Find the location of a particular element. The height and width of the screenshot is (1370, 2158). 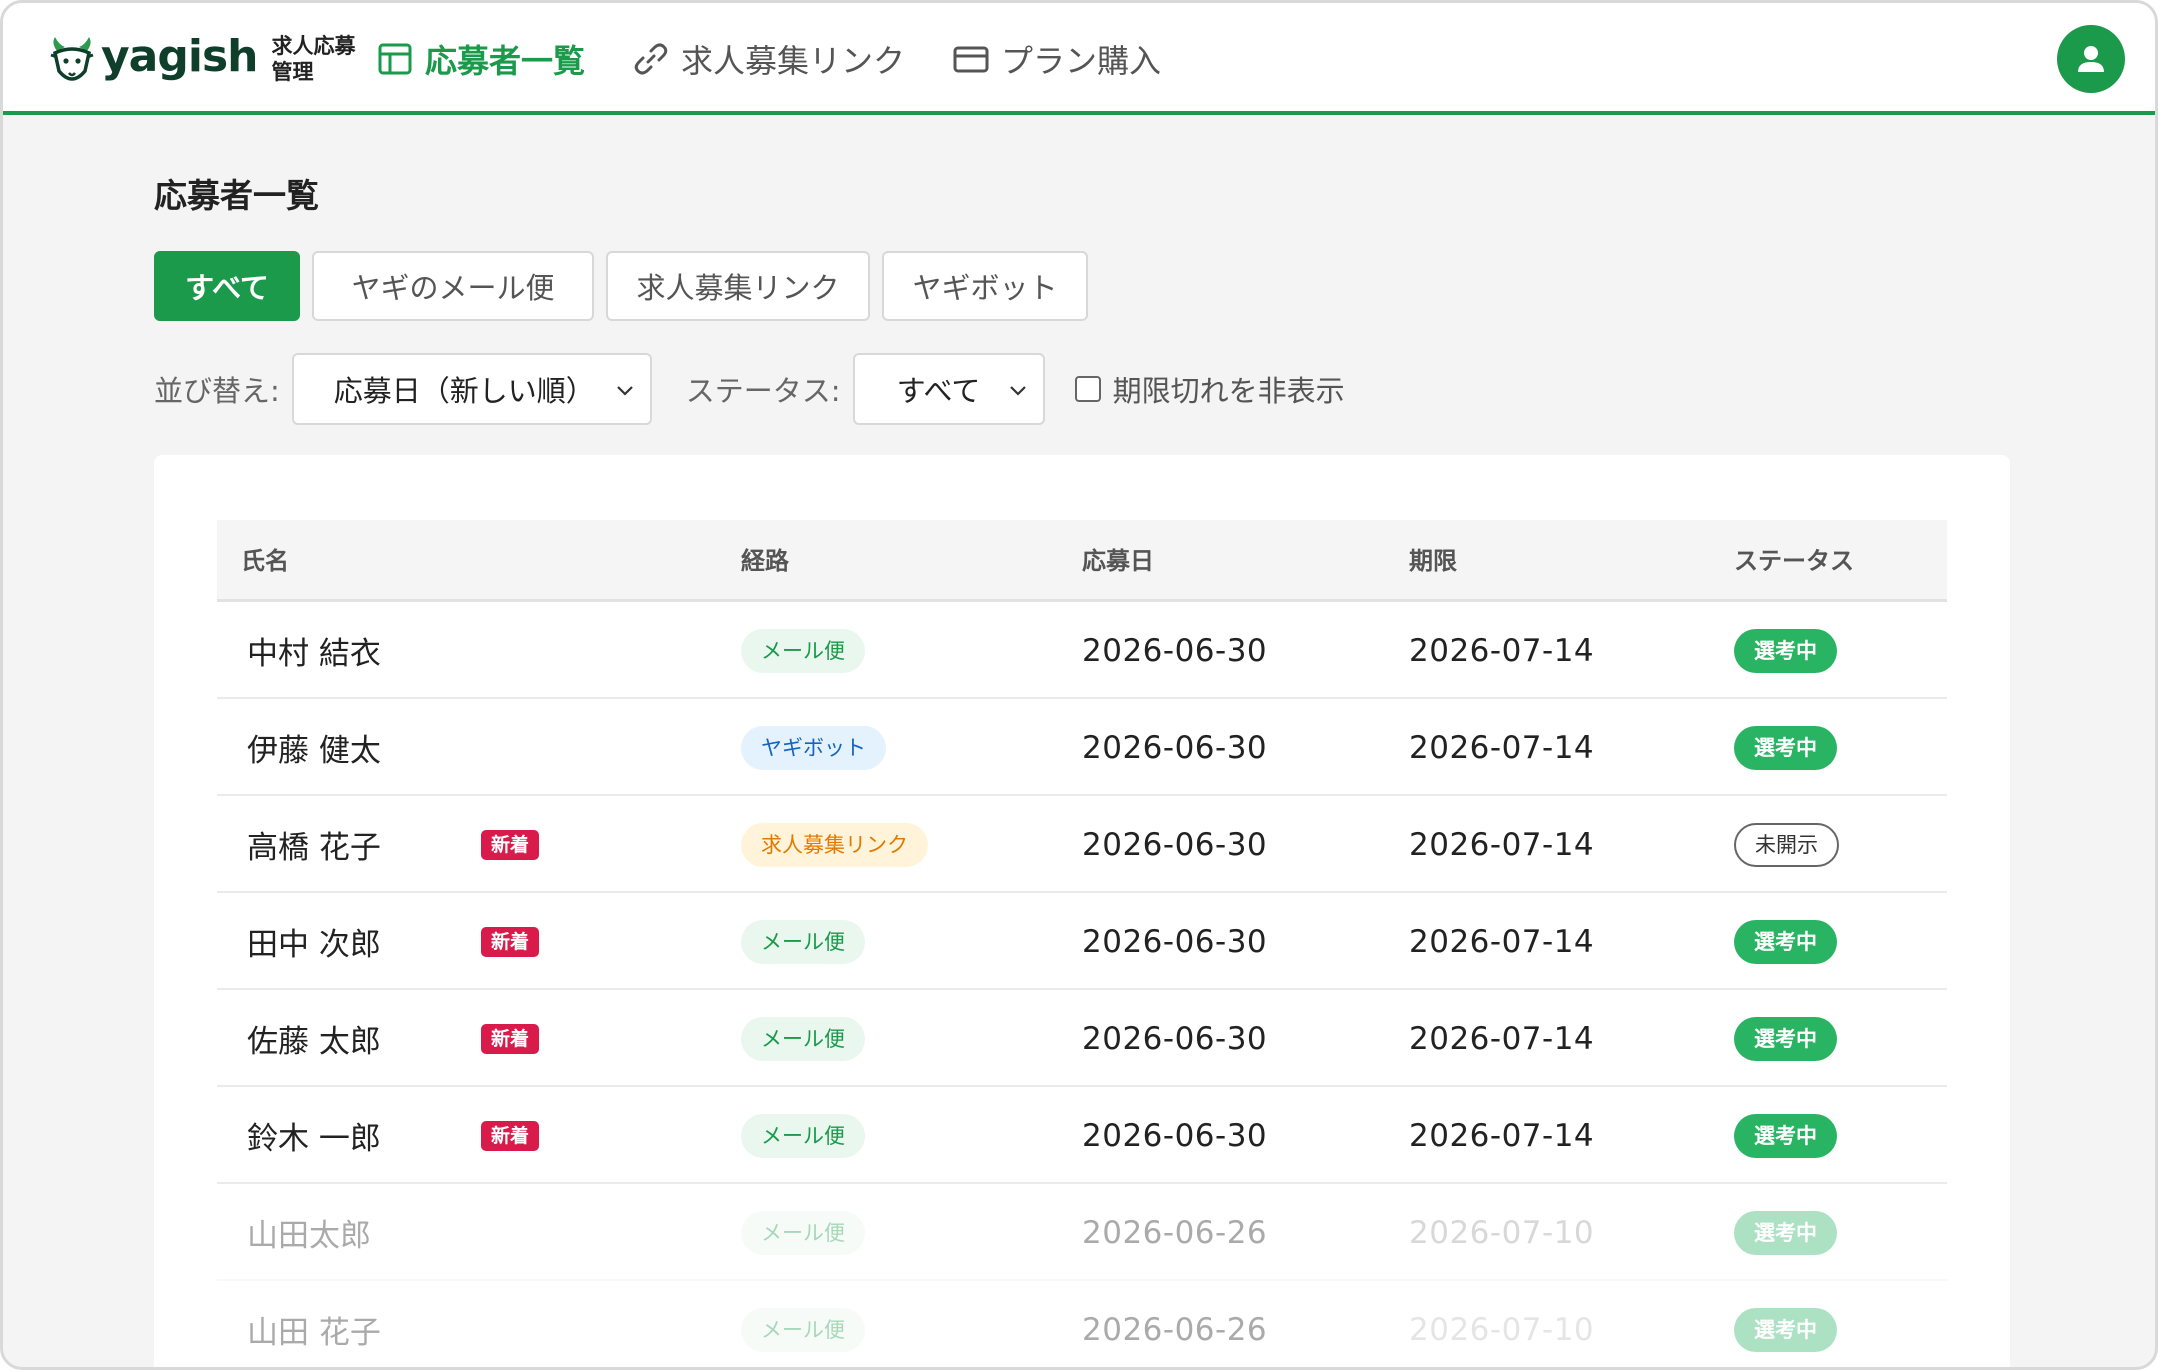

col-status: ステータス is located at coordinates (1794, 561).